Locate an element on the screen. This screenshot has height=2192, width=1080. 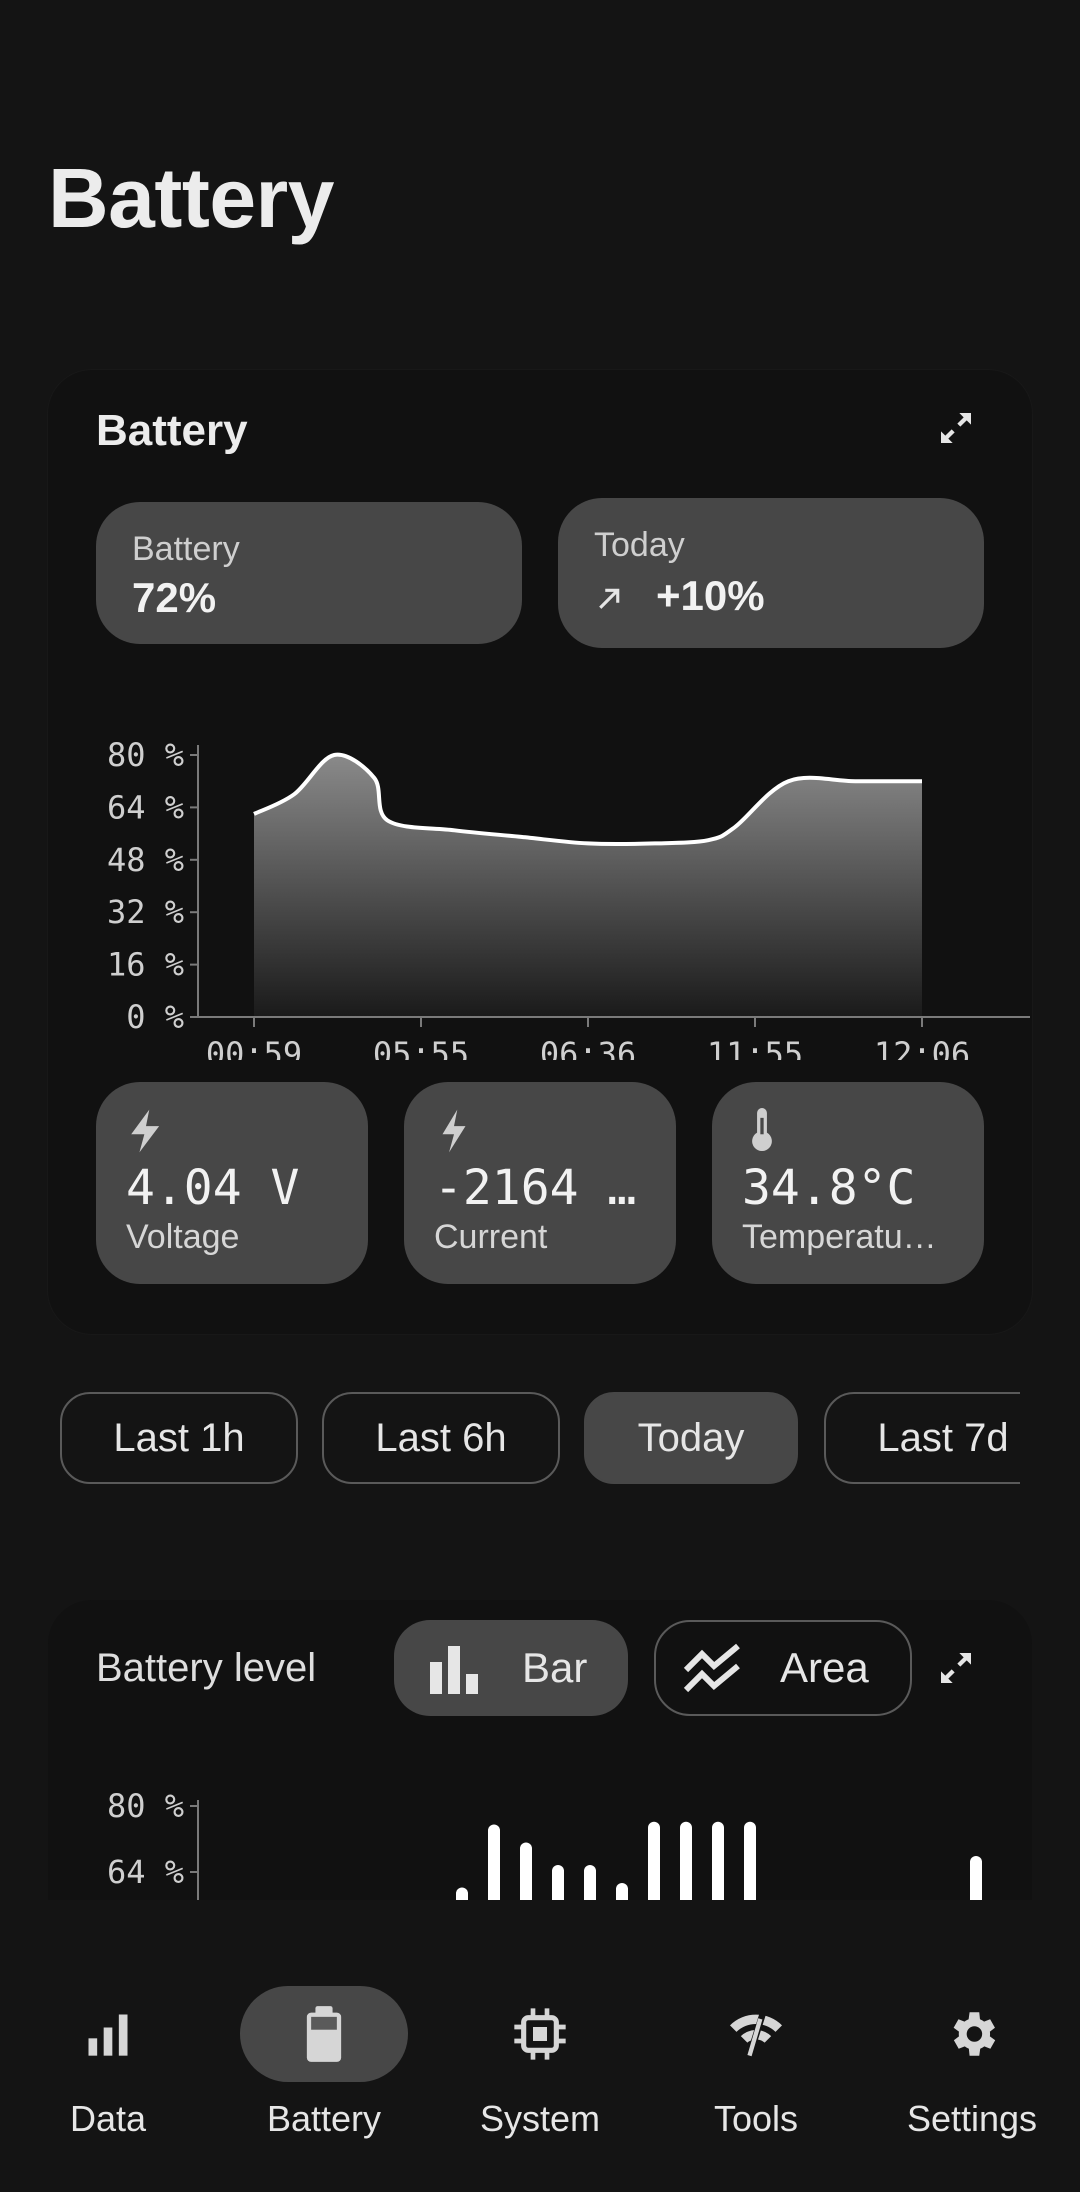
trend-up-icon is located at coordinates (609, 598).